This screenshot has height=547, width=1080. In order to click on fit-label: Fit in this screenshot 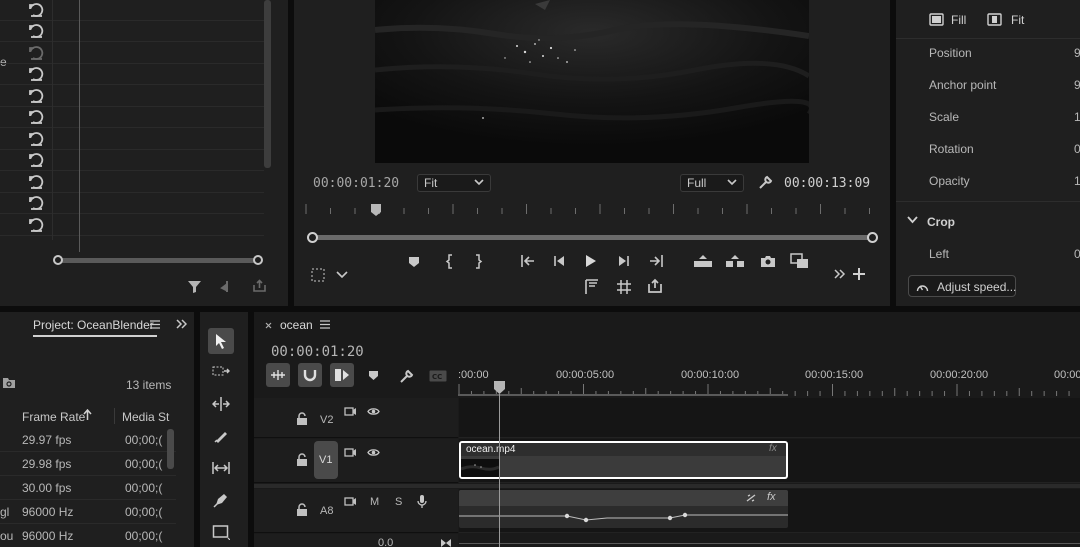, I will do `click(1017, 20)`.